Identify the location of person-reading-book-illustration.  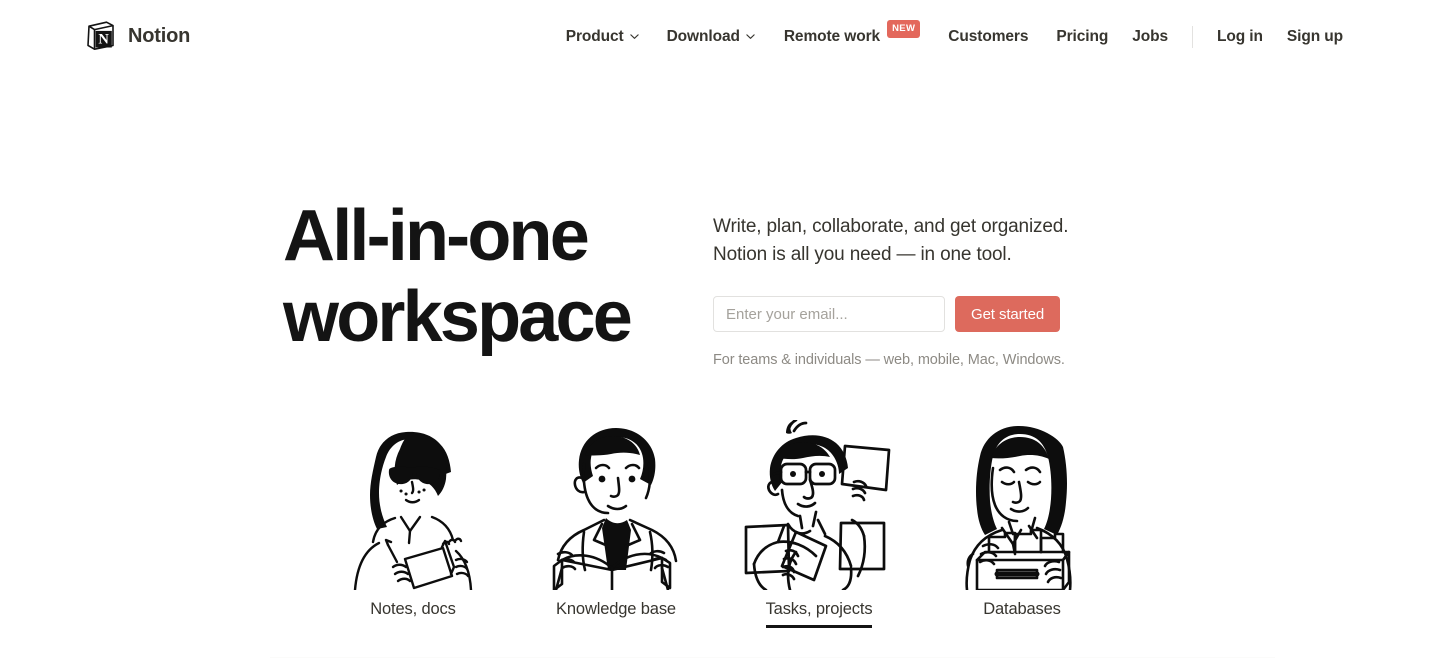
(616, 505).